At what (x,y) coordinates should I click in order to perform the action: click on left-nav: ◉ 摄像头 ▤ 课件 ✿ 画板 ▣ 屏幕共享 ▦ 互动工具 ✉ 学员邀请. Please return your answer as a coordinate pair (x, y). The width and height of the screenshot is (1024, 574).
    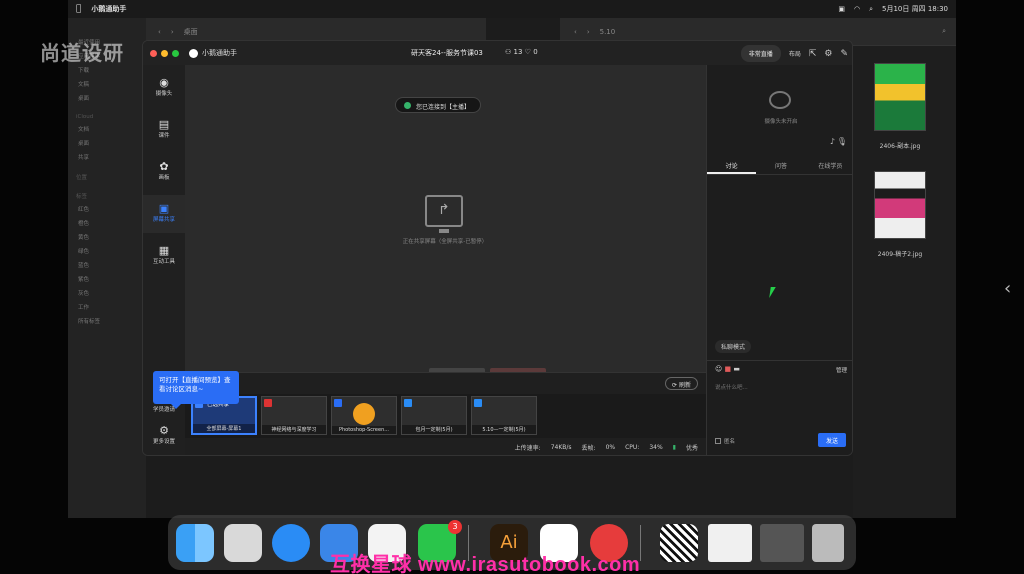
    Looking at the image, I should click on (191, 260).